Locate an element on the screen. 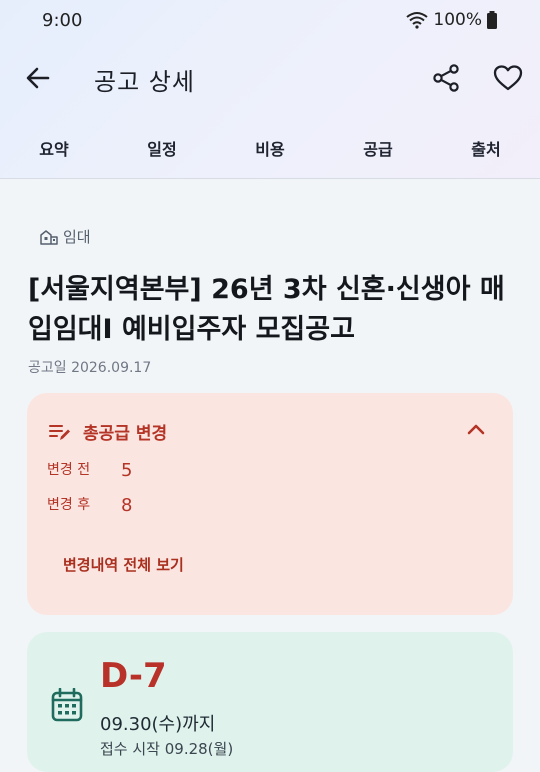 The height and width of the screenshot is (772, 540). status-time: 9:00 is located at coordinates (62, 20).